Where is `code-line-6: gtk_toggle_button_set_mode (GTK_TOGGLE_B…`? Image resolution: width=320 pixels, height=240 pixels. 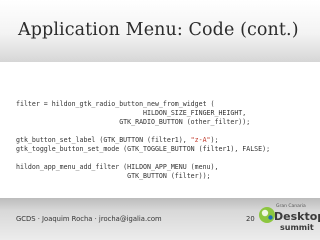 code-line-6: gtk_toggle_button_set_mode (GTK_TOGGLE_B… is located at coordinates (143, 149).